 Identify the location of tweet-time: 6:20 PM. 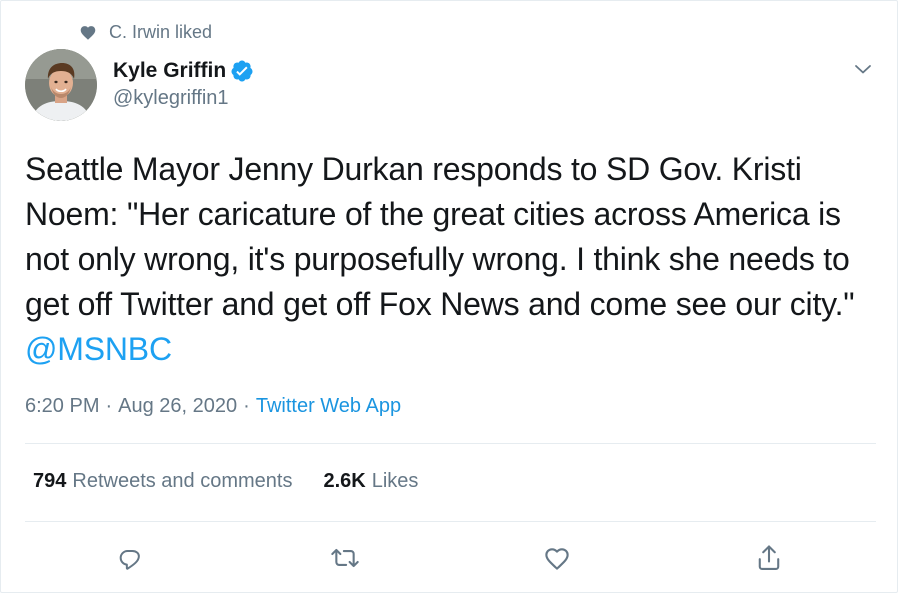
(62, 406).